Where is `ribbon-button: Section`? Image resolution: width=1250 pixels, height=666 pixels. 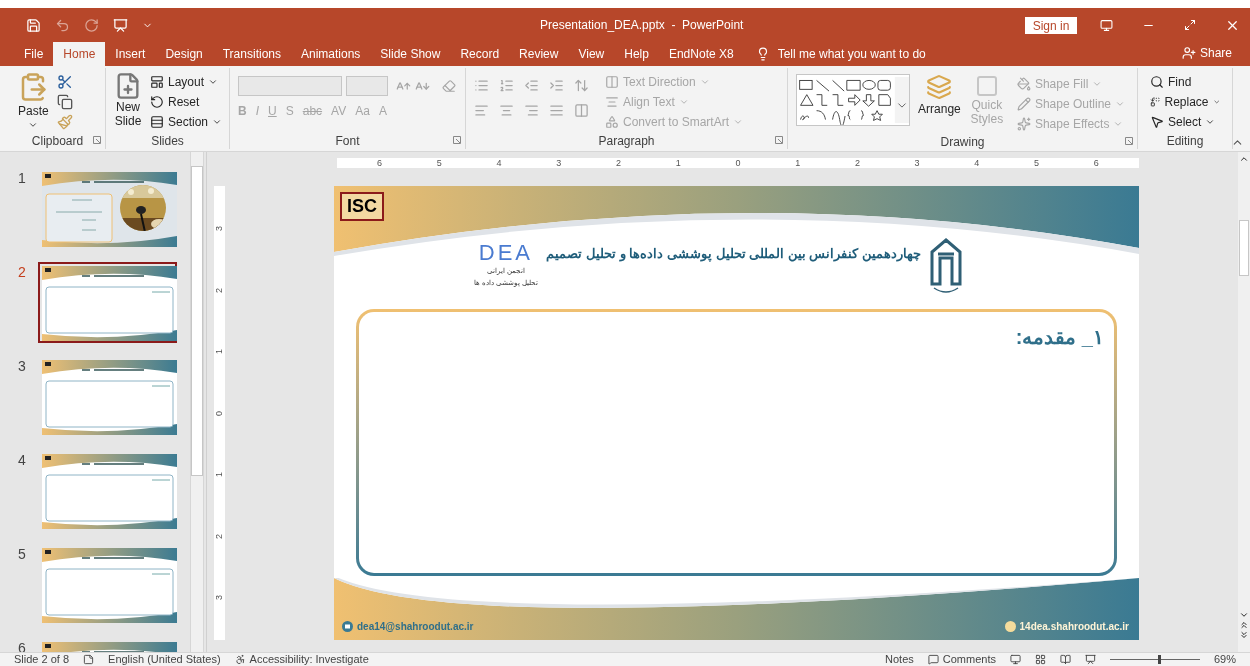 ribbon-button: Section is located at coordinates (186, 122).